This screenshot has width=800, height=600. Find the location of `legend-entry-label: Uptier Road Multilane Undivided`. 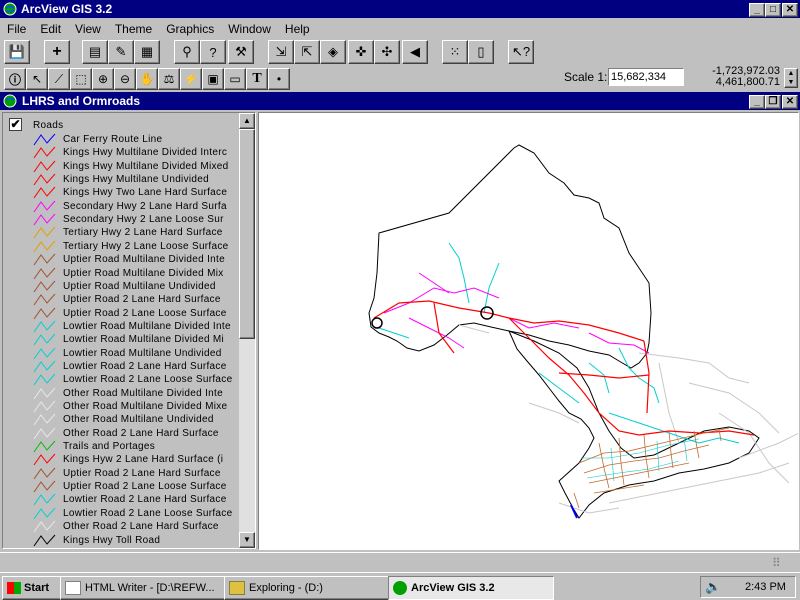

legend-entry-label: Uptier Road Multilane Undivided is located at coordinates (139, 286).